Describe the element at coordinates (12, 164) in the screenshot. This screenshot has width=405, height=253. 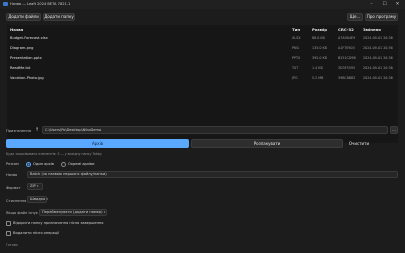
I see `mode-label: Режим` at that location.